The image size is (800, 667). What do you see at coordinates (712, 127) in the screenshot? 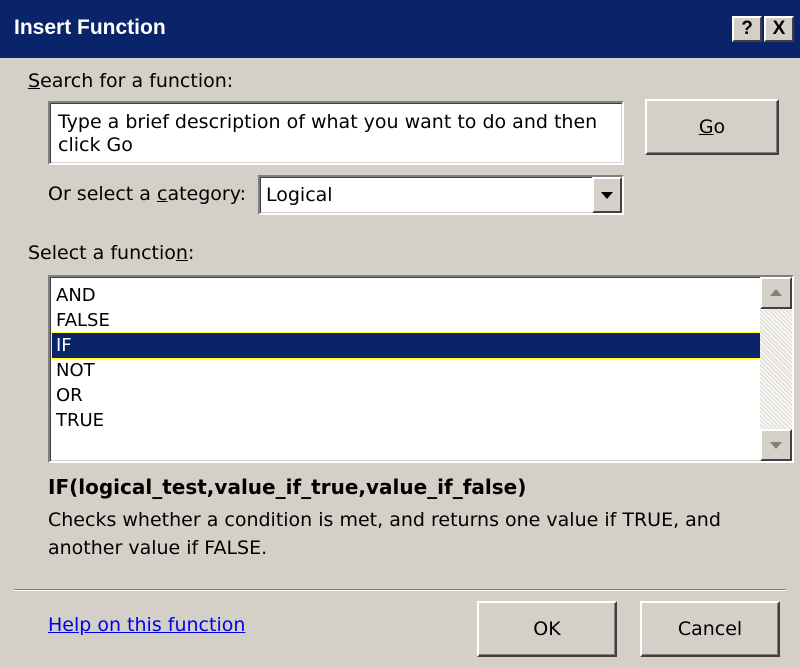
I see `go-button: Go` at bounding box center [712, 127].